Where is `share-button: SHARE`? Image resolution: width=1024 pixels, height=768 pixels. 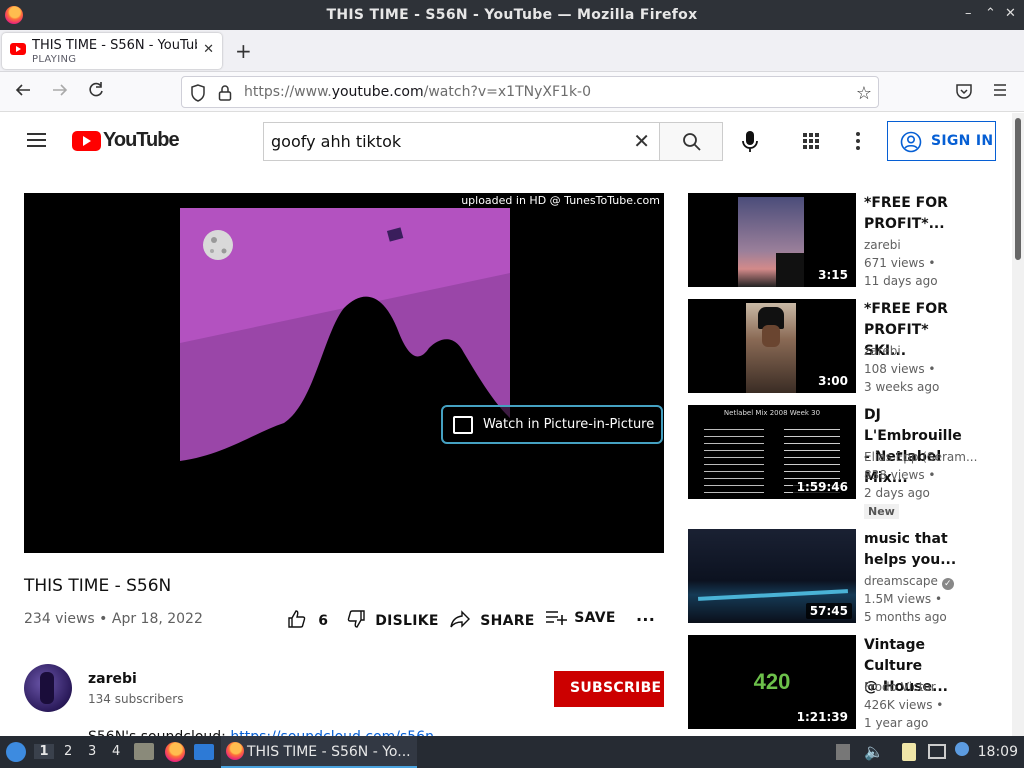
share-button: SHARE is located at coordinates (492, 619).